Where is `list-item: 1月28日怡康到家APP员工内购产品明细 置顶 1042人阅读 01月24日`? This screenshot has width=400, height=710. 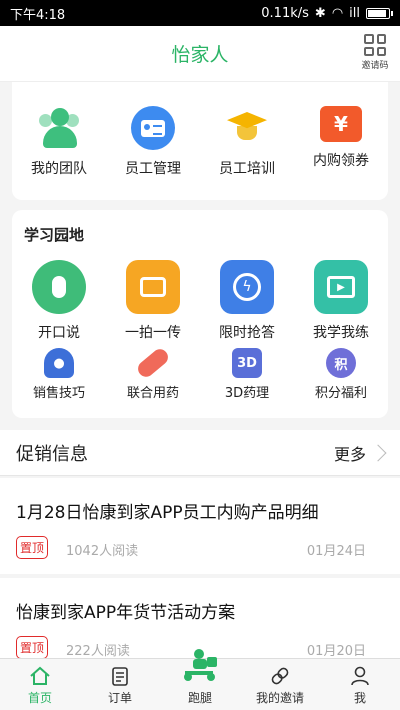 list-item: 1月28日怡康到家APP员工内购产品明细 置顶 1042人阅读 01月24日 is located at coordinates (200, 526).